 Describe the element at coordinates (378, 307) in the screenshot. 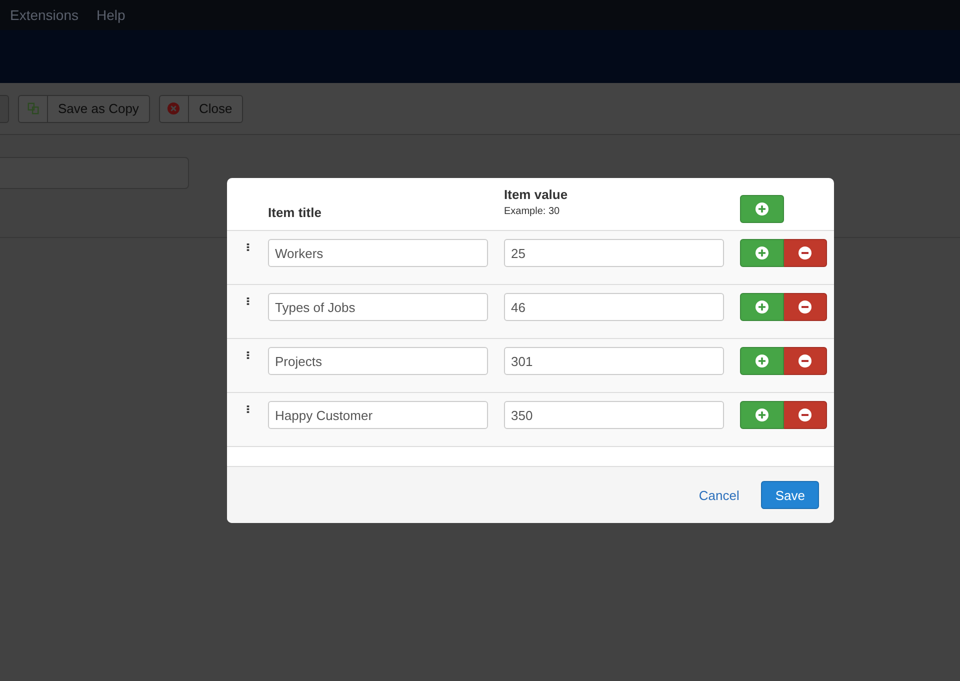

I see `input-field: Types of Jobs` at that location.